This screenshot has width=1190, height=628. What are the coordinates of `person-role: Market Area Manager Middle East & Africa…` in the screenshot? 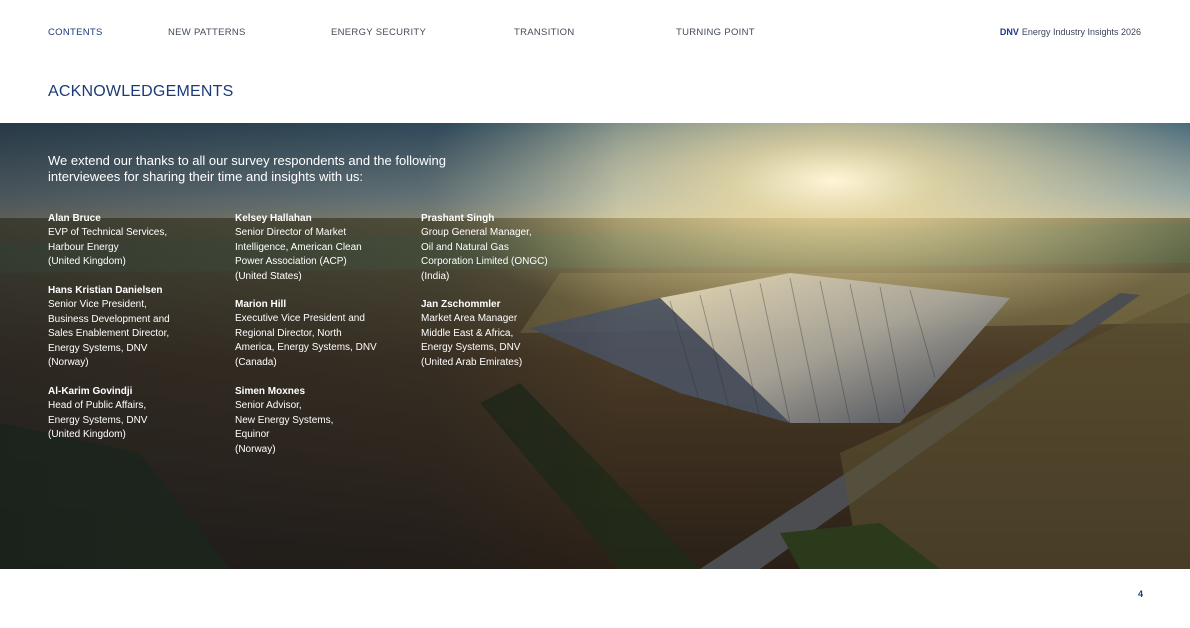 It's located at (472, 340).